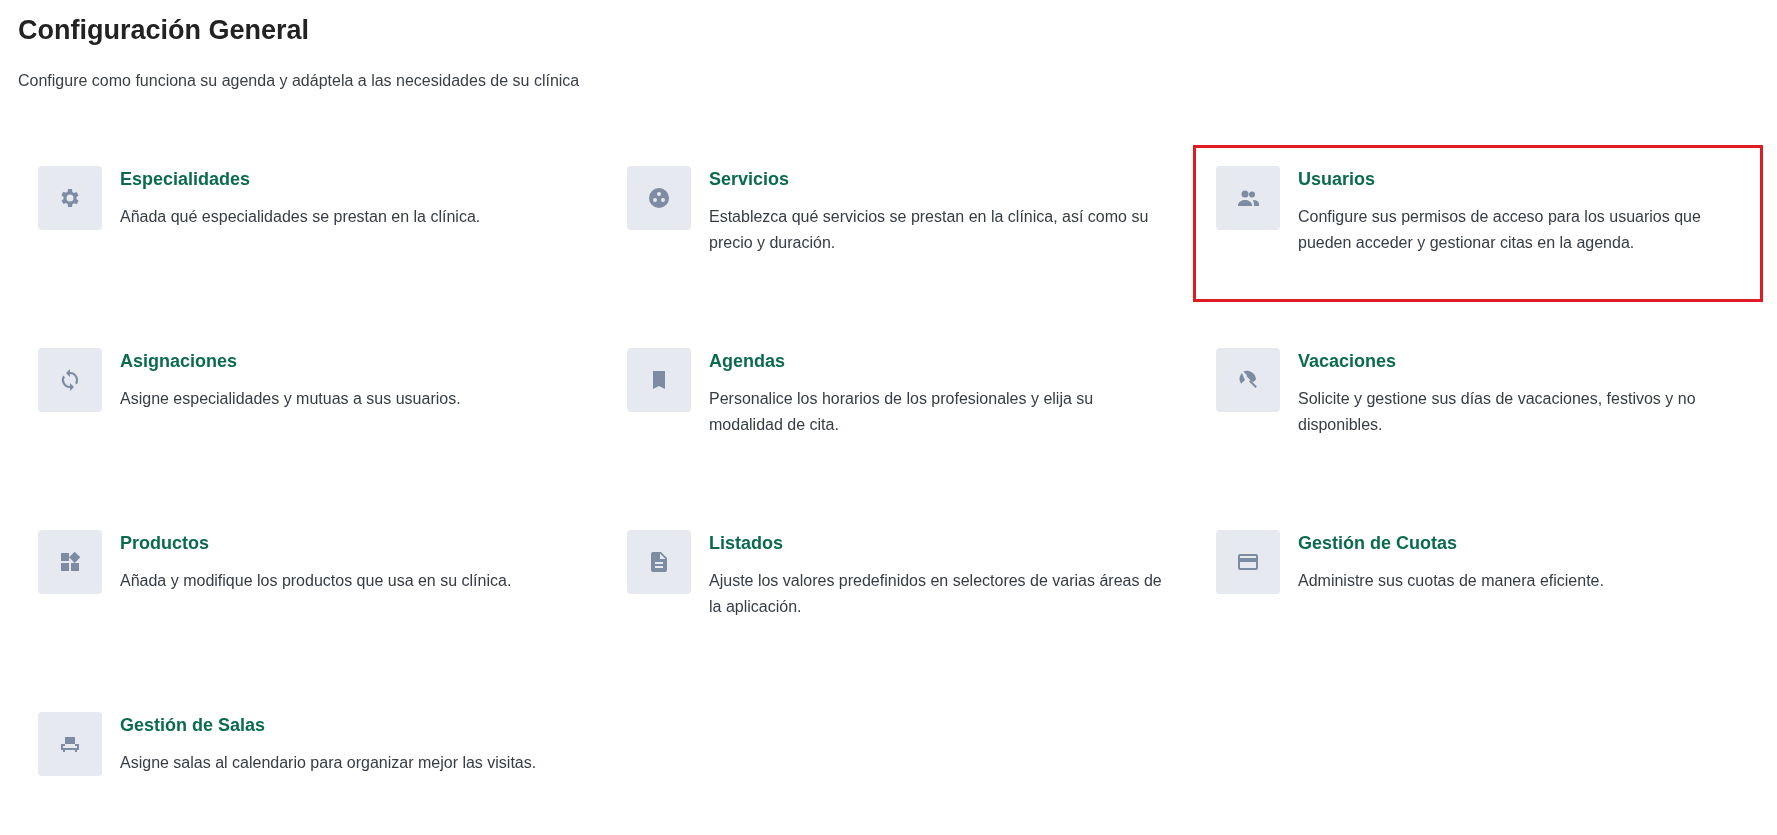 The height and width of the screenshot is (835, 1777). What do you see at coordinates (1348, 361) in the screenshot?
I see `section-title: Vacaciones` at bounding box center [1348, 361].